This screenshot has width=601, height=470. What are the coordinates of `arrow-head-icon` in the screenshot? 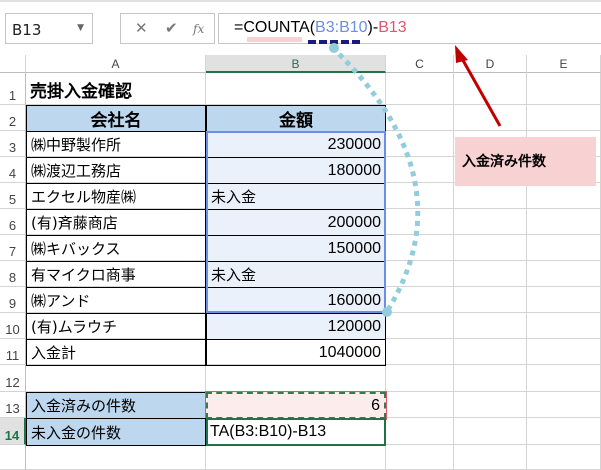 It's located at (461, 54).